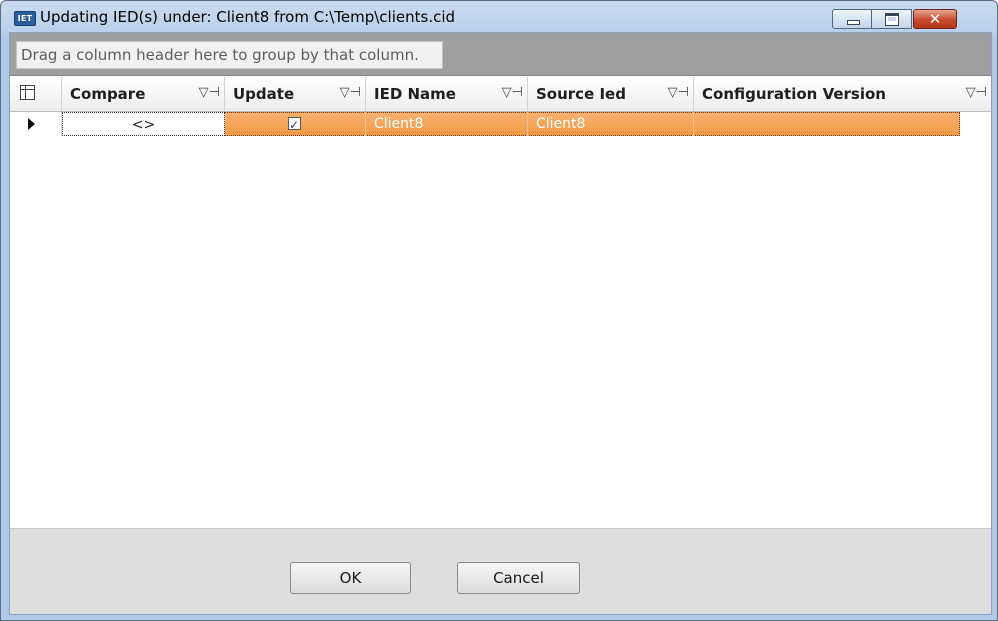  I want to click on column-header-update: Update ▽⊣, so click(295, 94).